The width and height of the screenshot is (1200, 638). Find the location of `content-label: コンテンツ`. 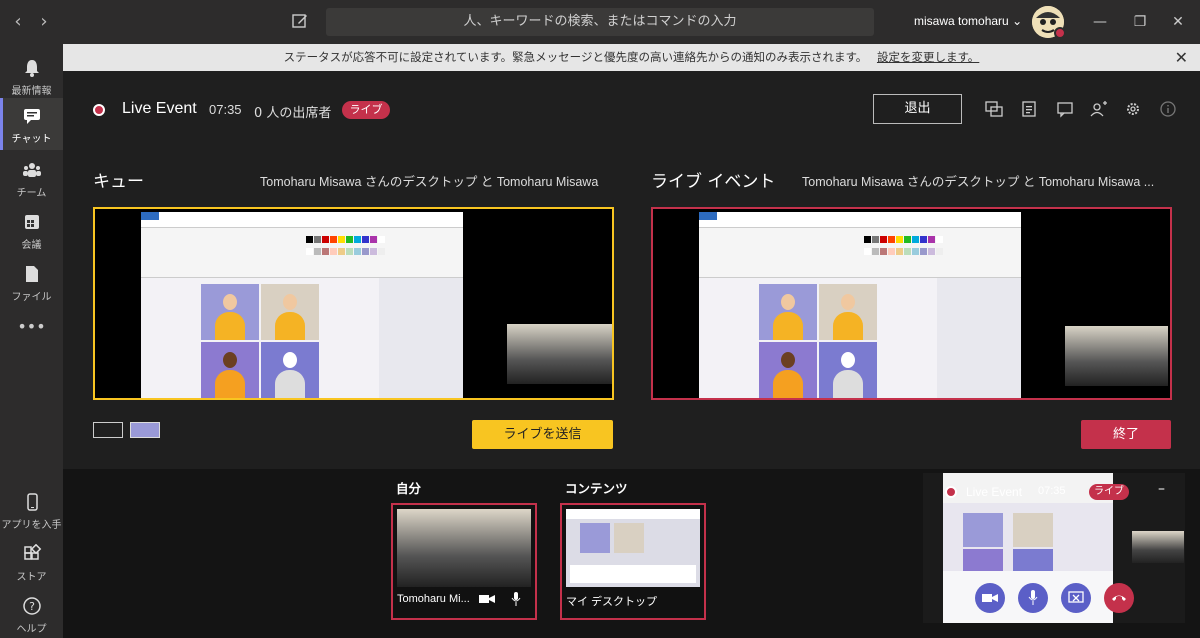

content-label: コンテンツ is located at coordinates (596, 488).